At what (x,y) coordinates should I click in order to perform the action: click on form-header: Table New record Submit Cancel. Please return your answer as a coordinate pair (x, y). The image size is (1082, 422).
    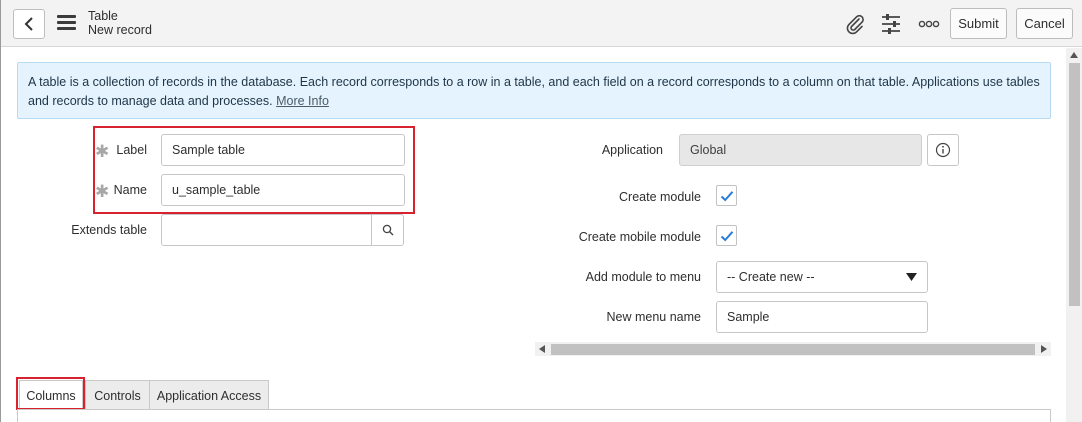
    Looking at the image, I should click on (541, 23).